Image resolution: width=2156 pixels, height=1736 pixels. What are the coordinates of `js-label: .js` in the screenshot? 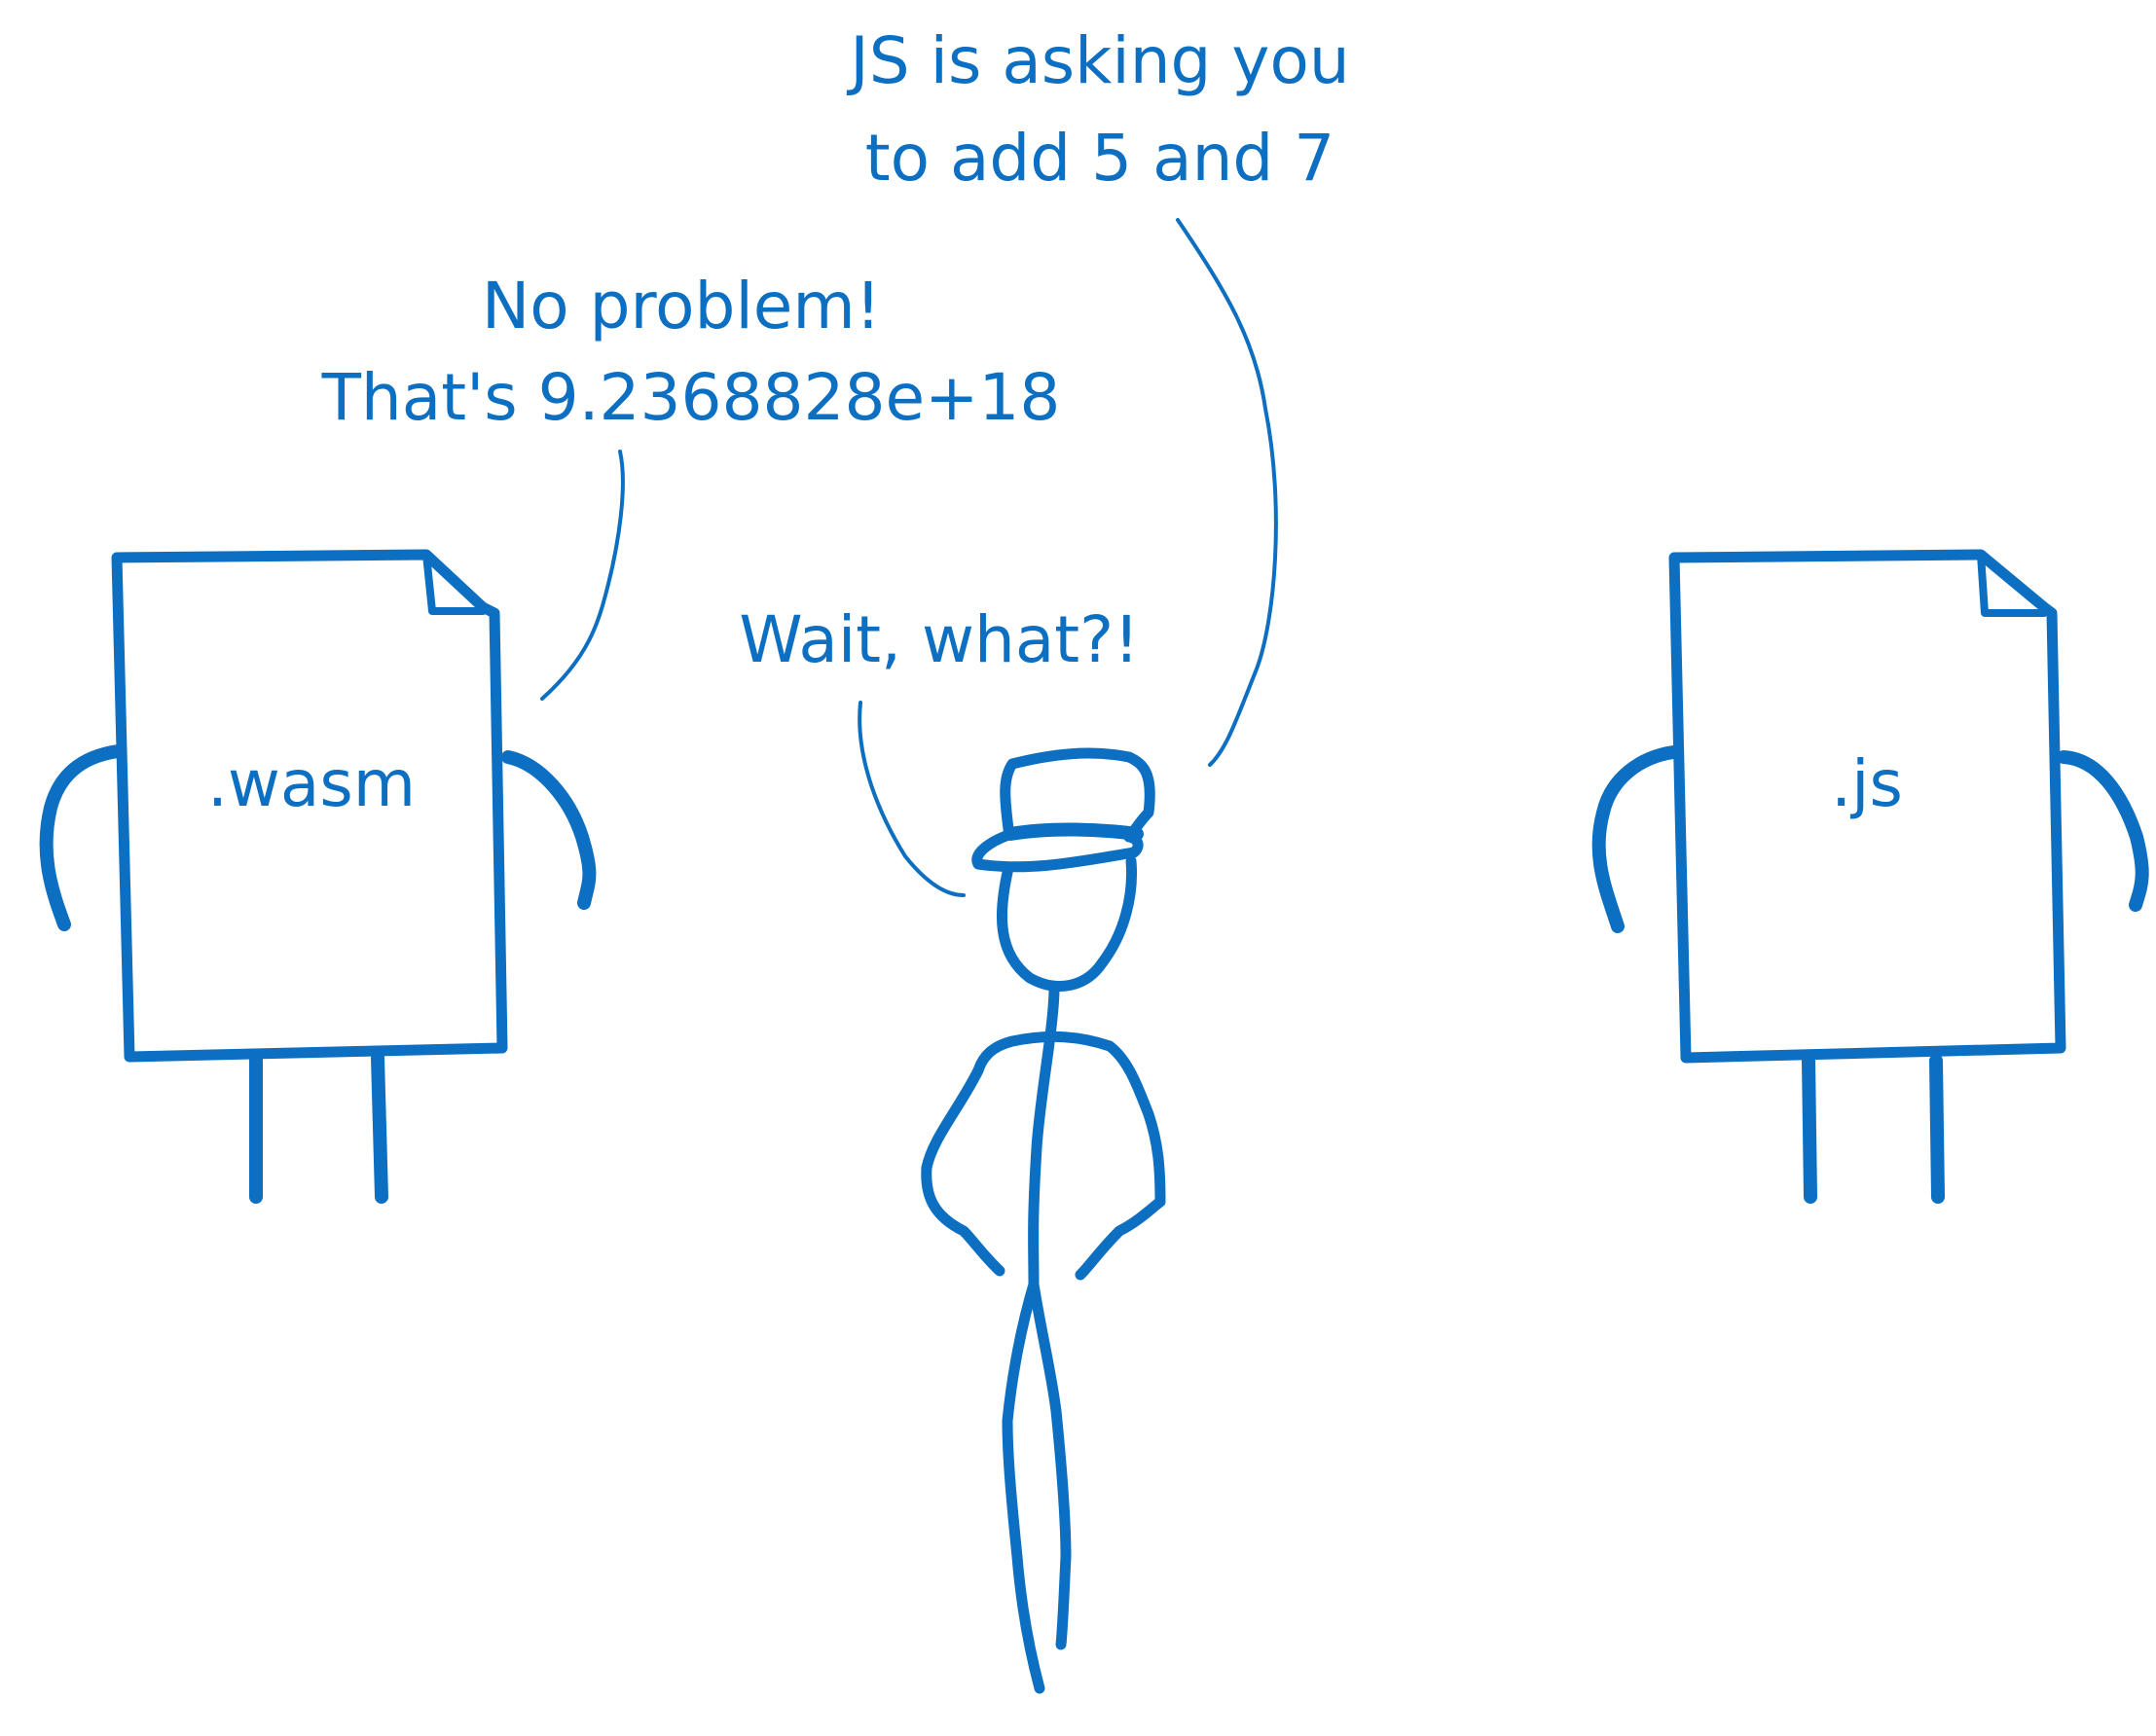 It's located at (1867, 784).